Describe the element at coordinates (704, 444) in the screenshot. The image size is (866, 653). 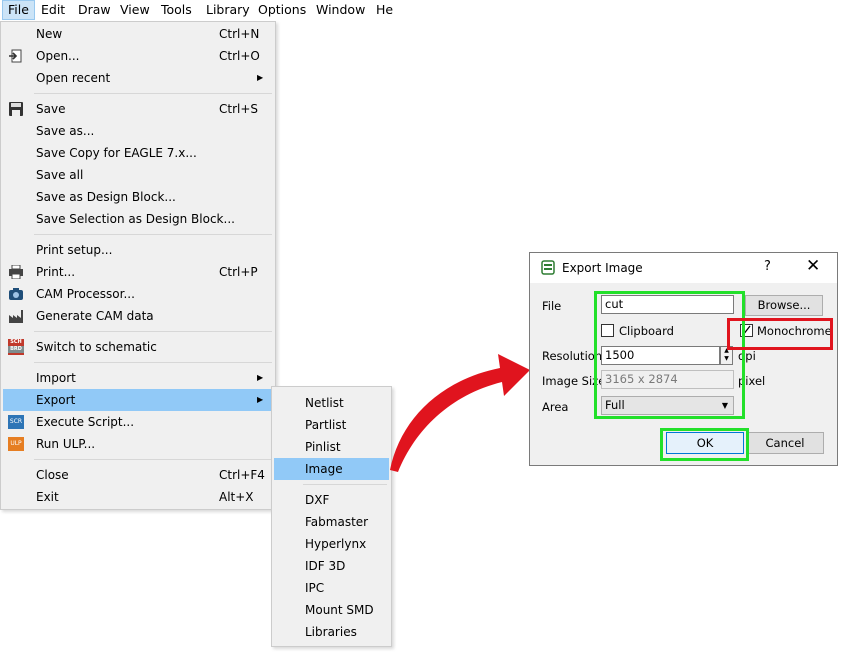
I see `highlight-box-ok` at that location.